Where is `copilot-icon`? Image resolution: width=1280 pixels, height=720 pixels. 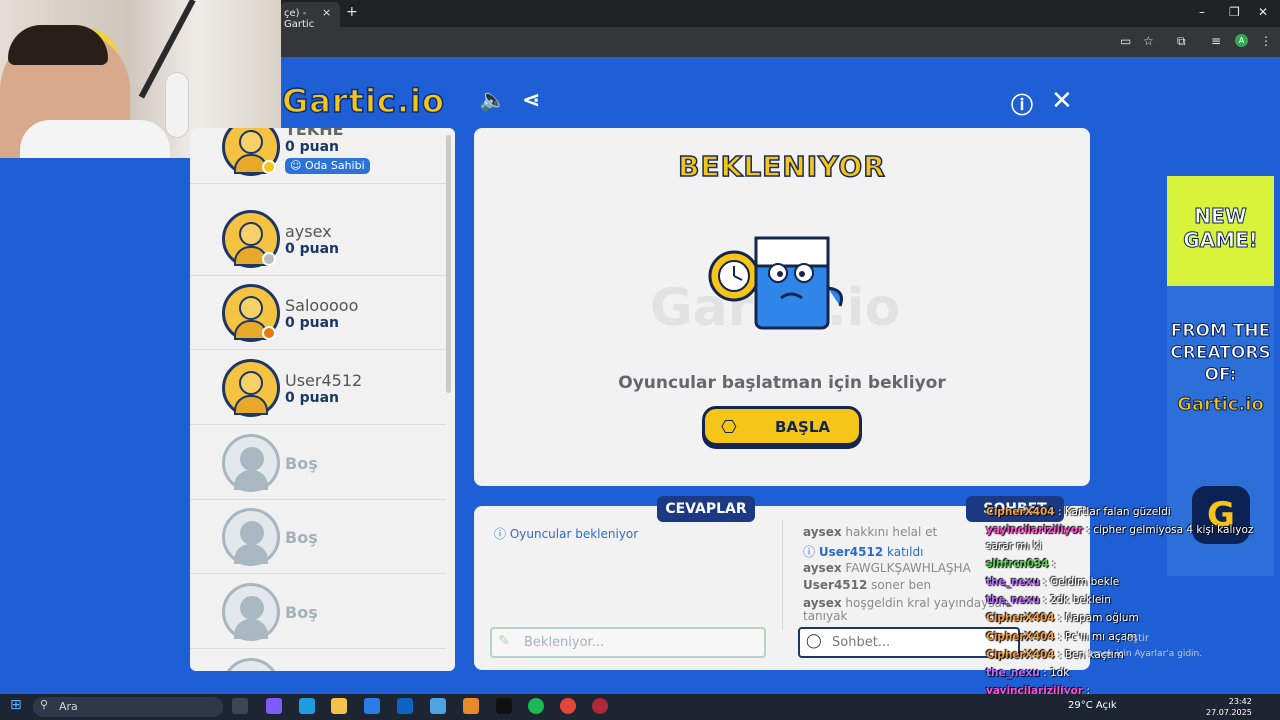
copilot-icon is located at coordinates (274, 706).